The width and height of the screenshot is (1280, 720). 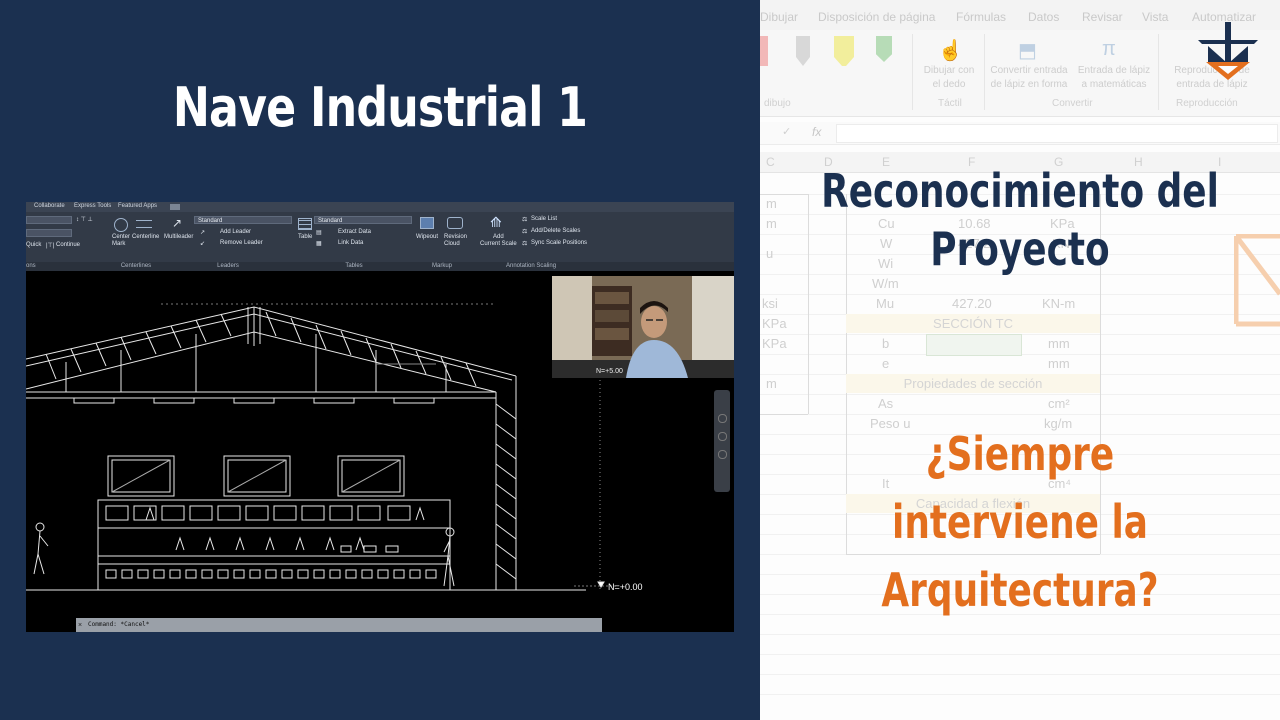 I want to click on tab-featured-apps: Featured Apps, so click(x=137, y=206).